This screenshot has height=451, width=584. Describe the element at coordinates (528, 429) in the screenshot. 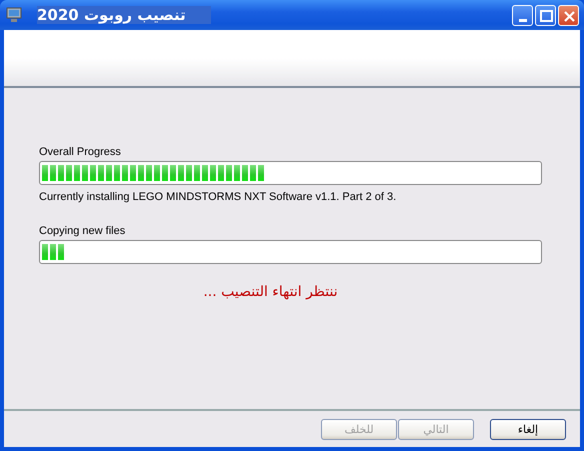

I see `wizard-button: إلغاء` at that location.